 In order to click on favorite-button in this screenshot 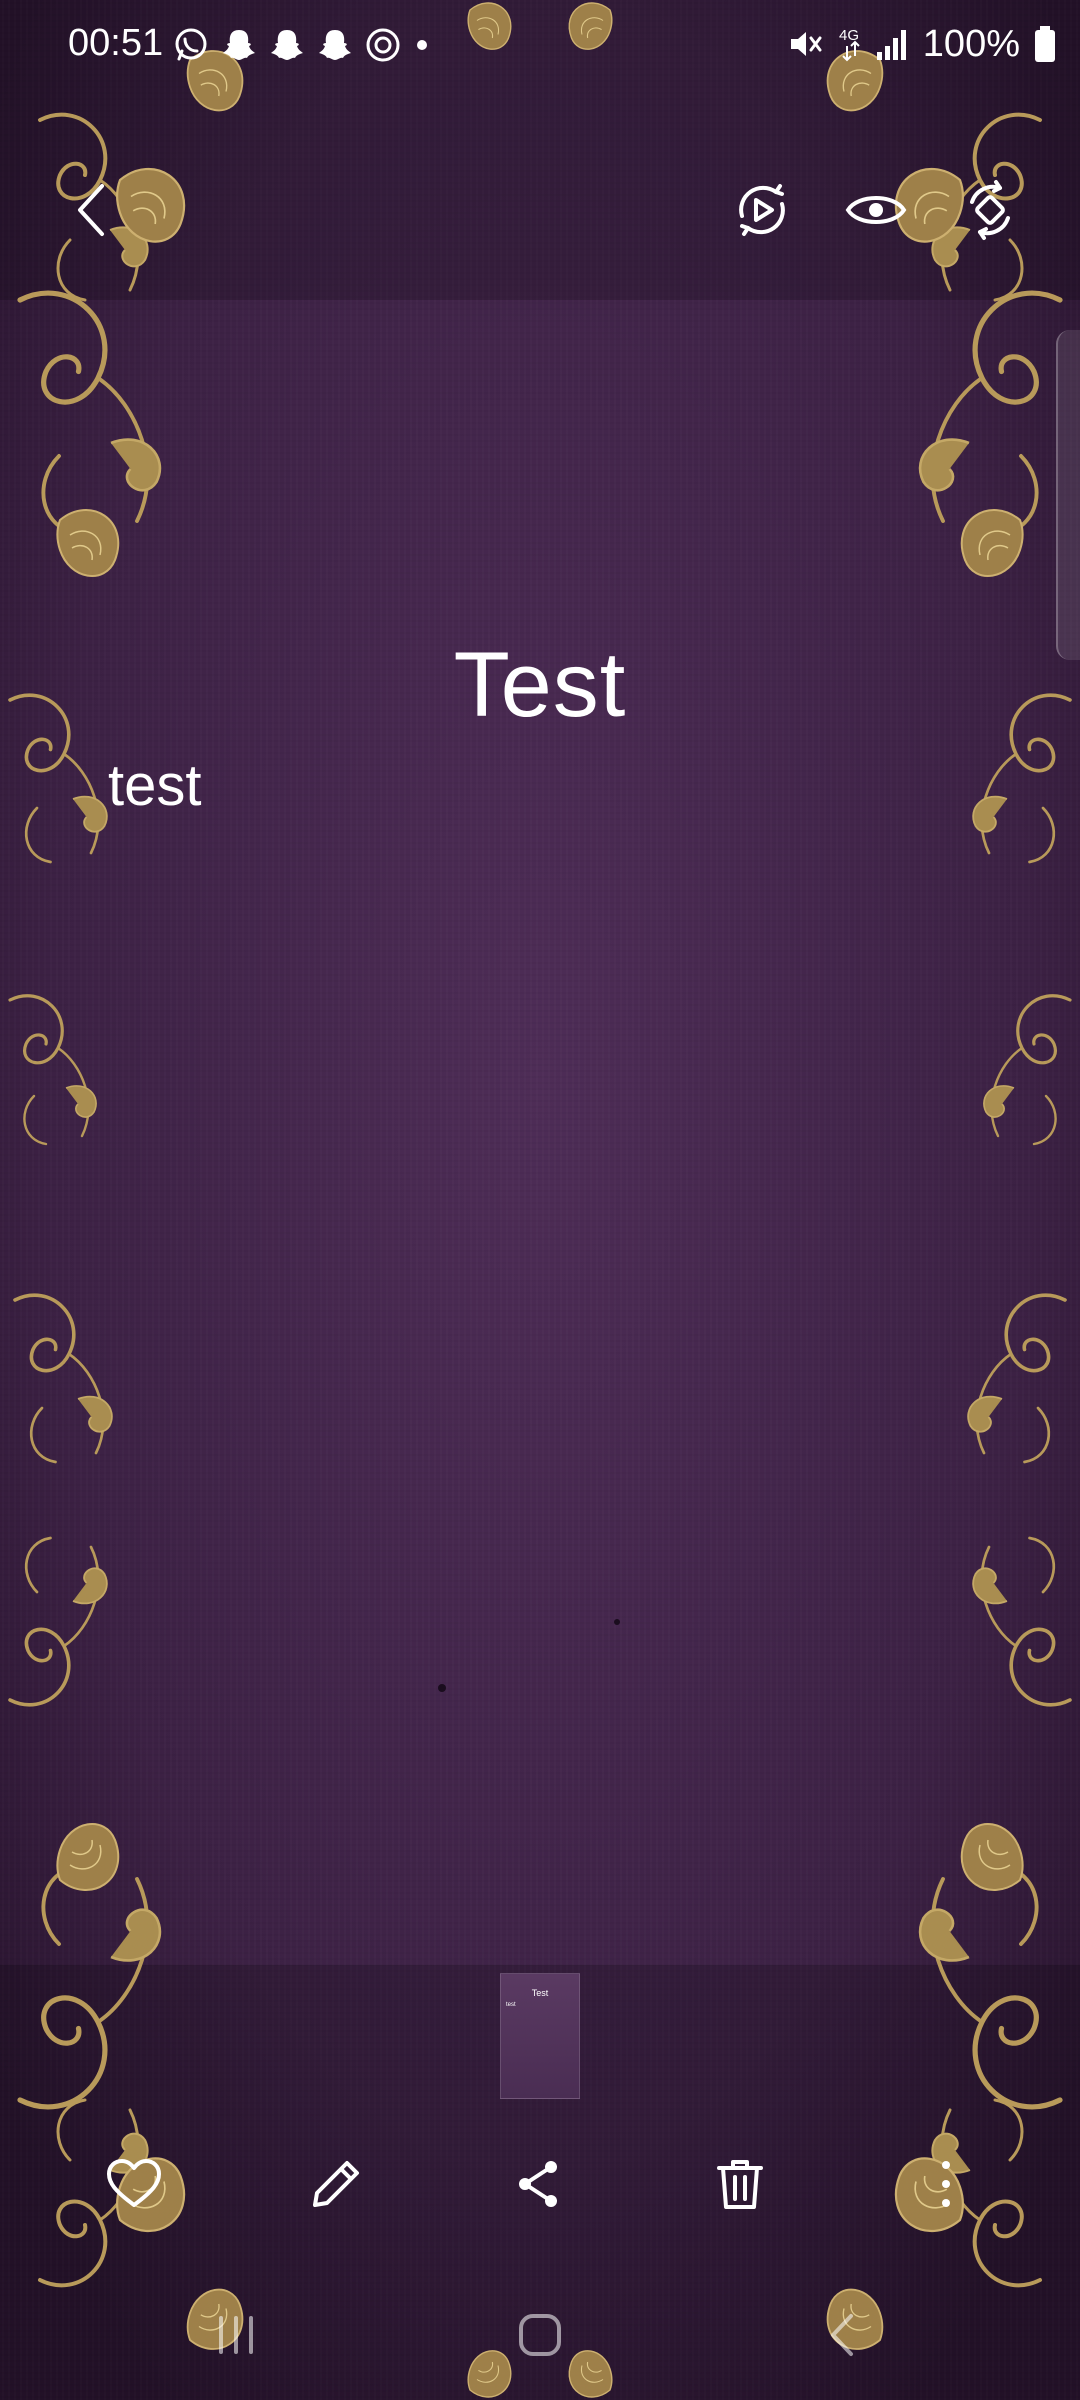, I will do `click(134, 2184)`.